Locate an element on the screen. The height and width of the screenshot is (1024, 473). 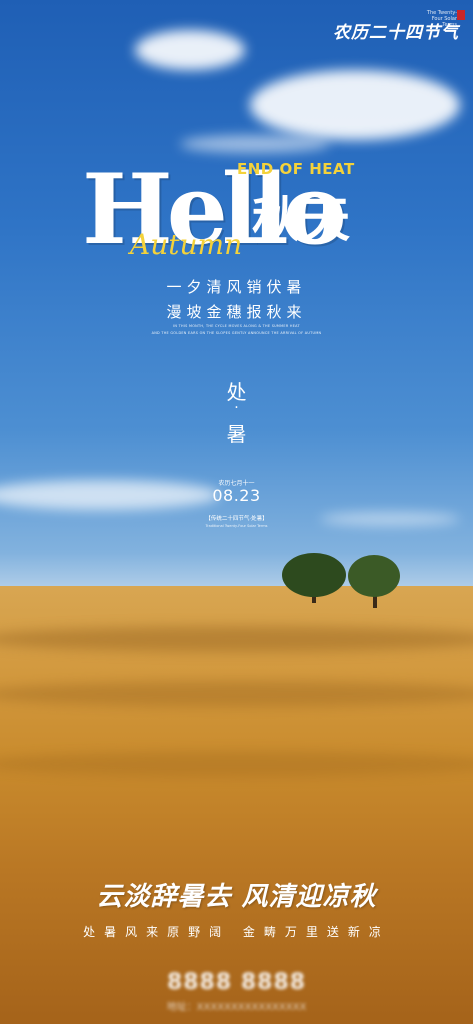
poem-line-1: 云淡辞暑去 风清迎凉秋 is located at coordinates (236, 897).